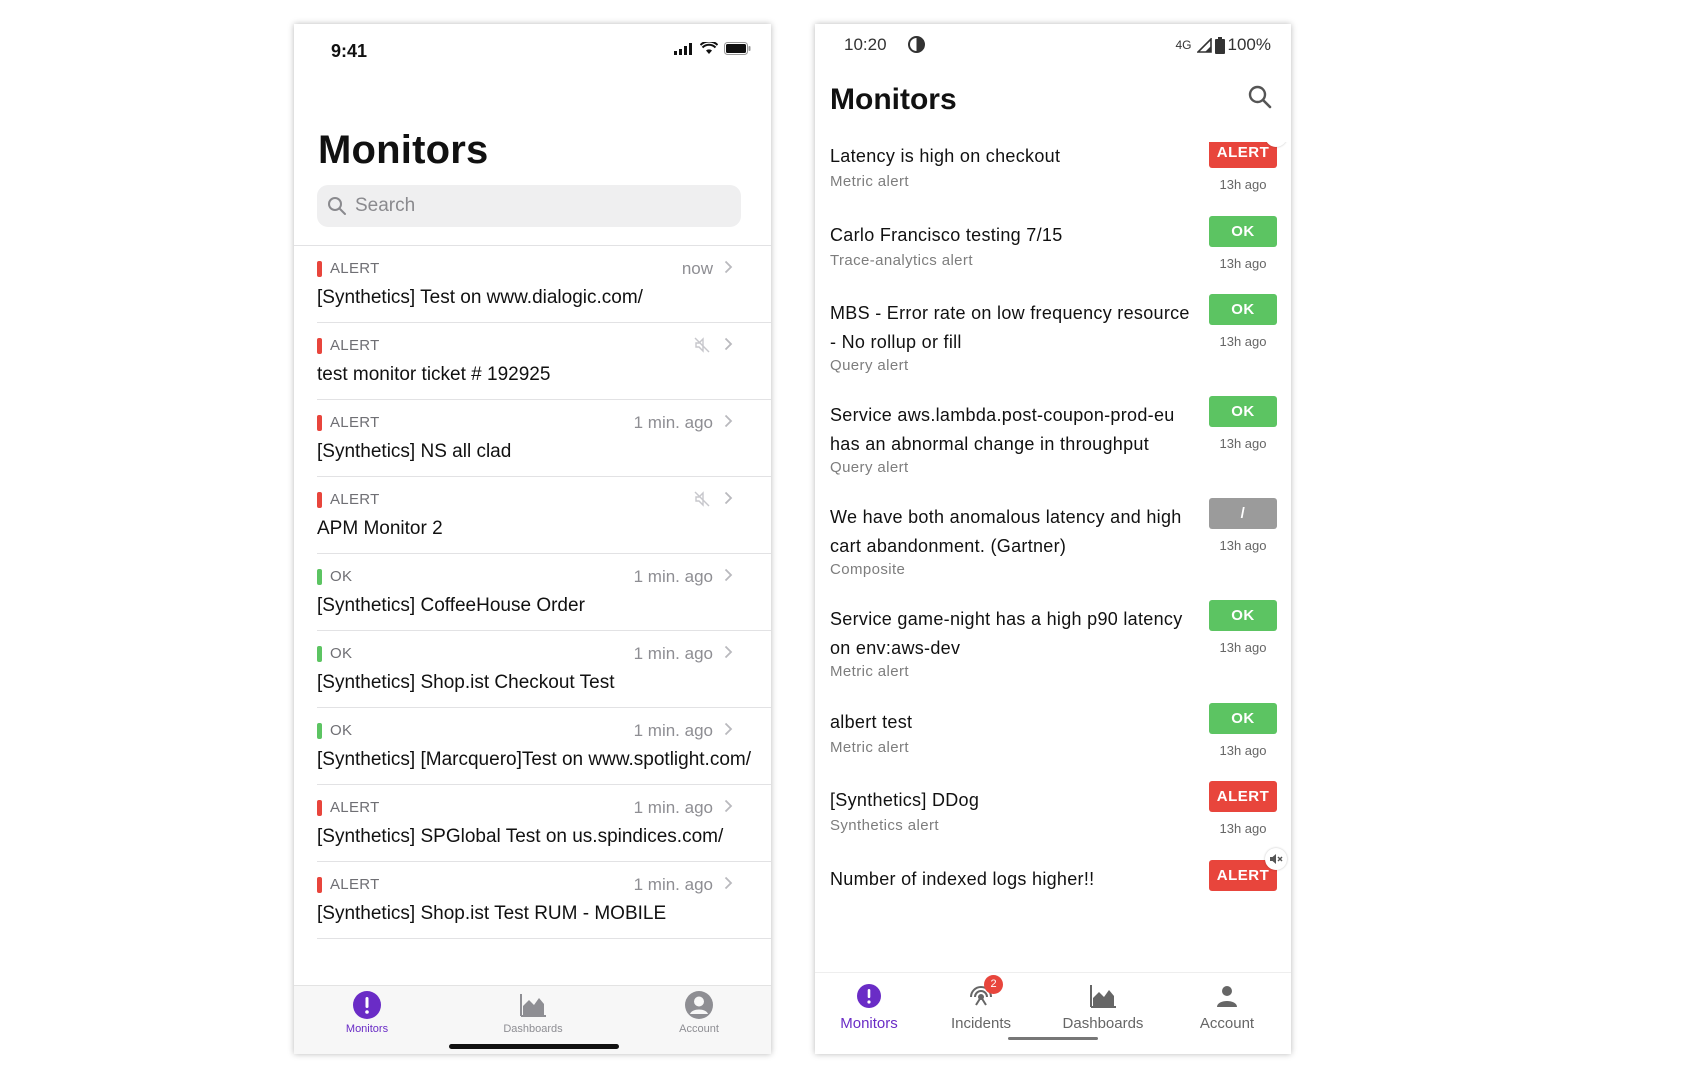 This screenshot has height=1077, width=1694. Describe the element at coordinates (534, 494) in the screenshot. I see `monitor-meta-row: ALERT` at that location.